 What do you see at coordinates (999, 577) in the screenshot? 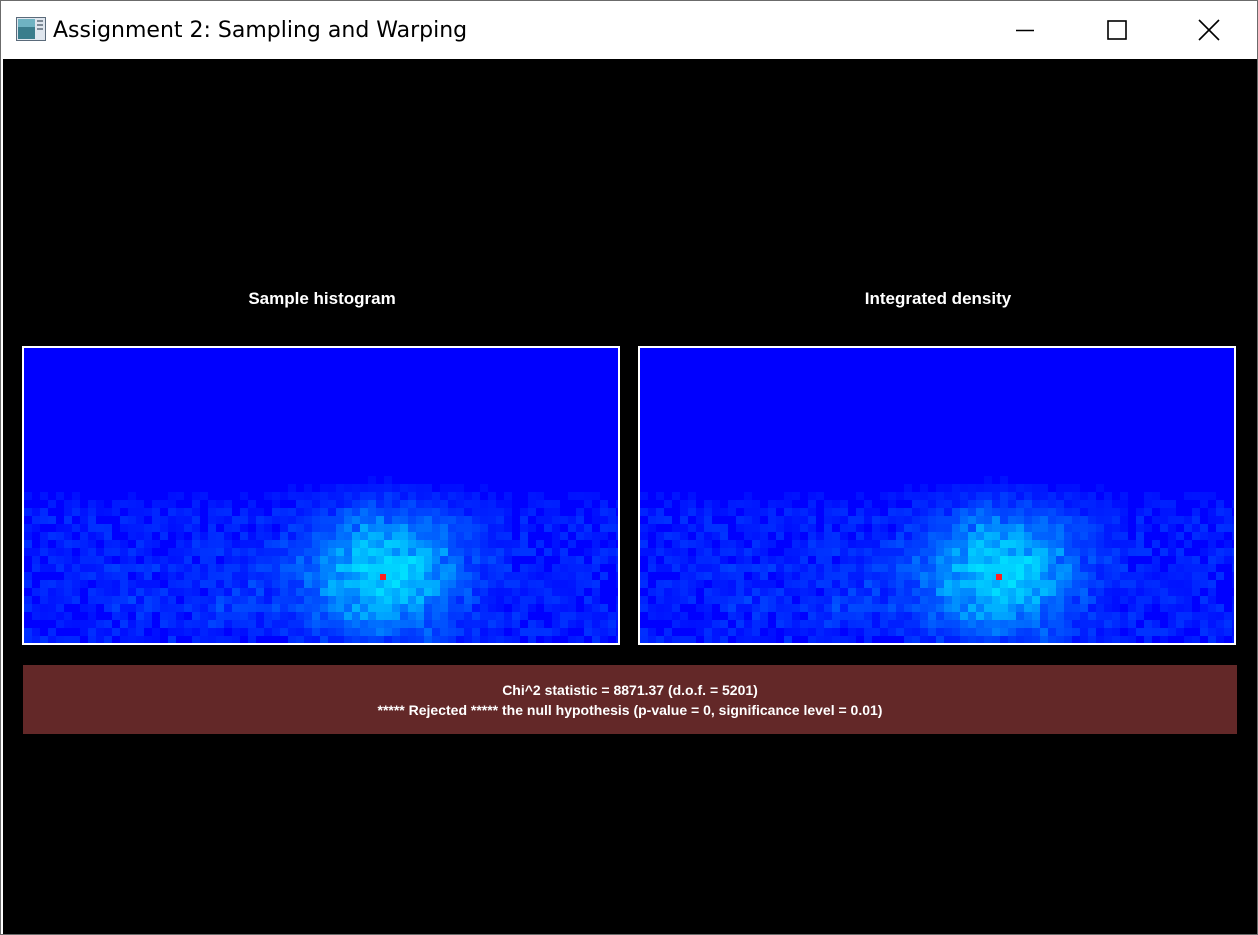
I see `integrated-density-heatmap-peak-cell` at bounding box center [999, 577].